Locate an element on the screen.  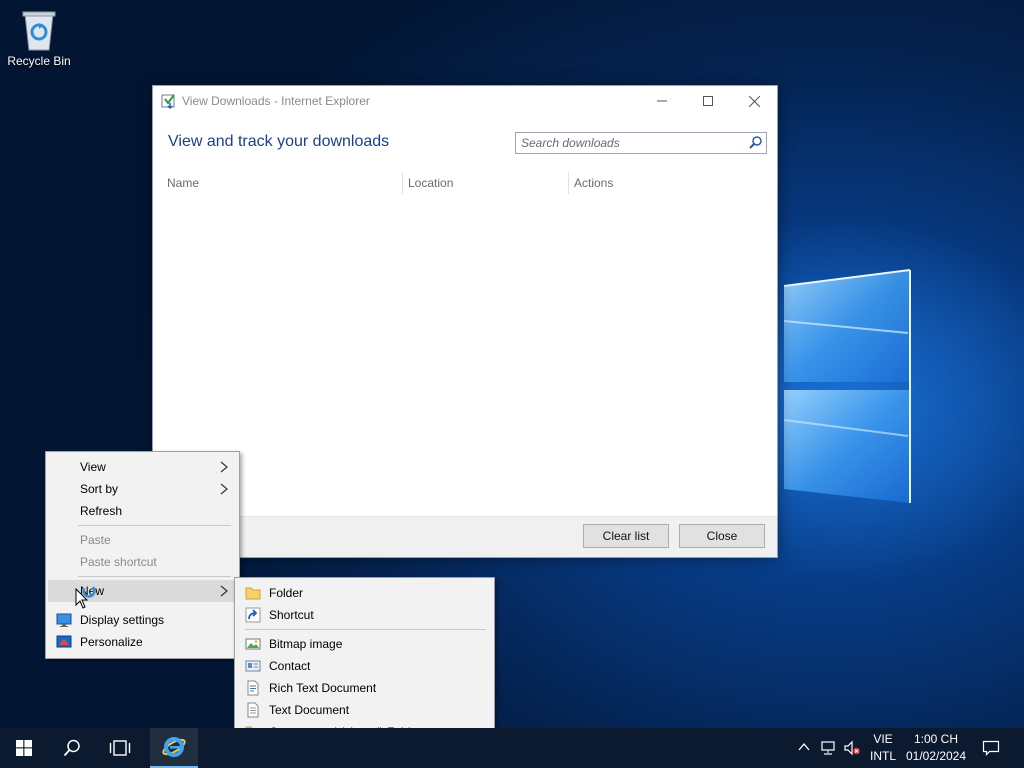
menu-item-personalize: Personalize is located at coordinates (142, 642).